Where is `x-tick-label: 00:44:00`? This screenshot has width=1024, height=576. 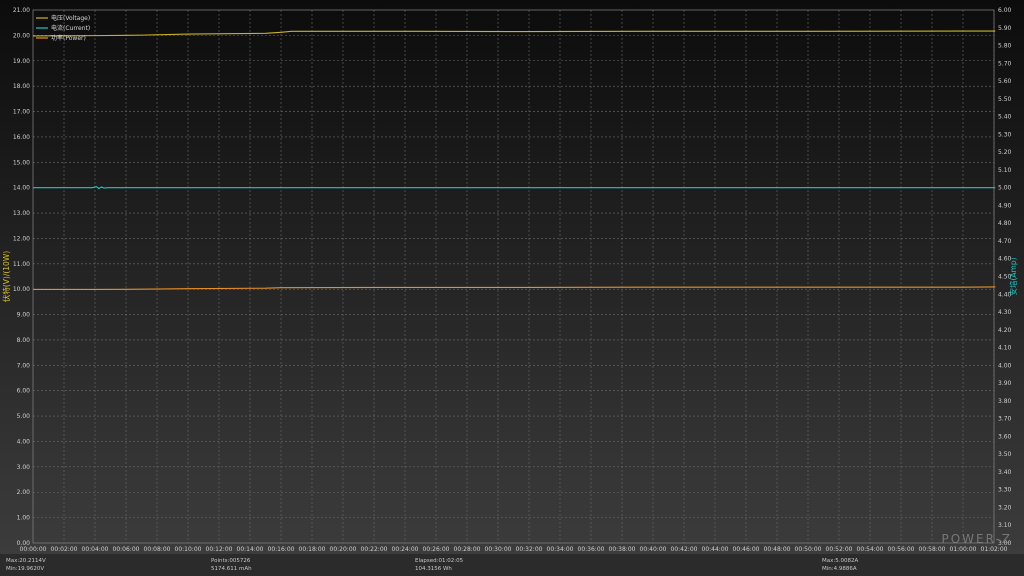
x-tick-label: 00:44:00 is located at coordinates (715, 549).